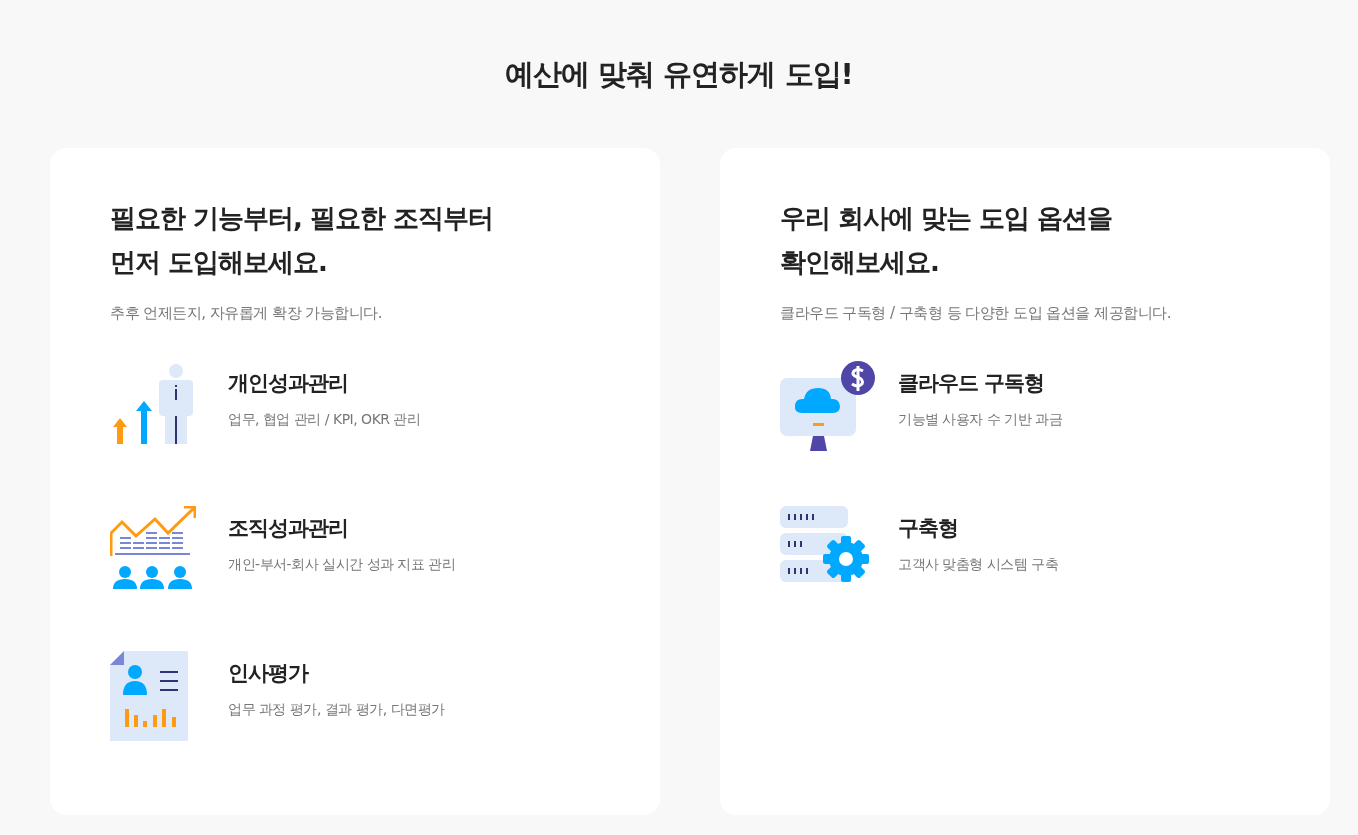  Describe the element at coordinates (246, 313) in the screenshot. I see `card-subtitle: 추후 언제든지, 자유롭게 확장 가능합니다.` at that location.